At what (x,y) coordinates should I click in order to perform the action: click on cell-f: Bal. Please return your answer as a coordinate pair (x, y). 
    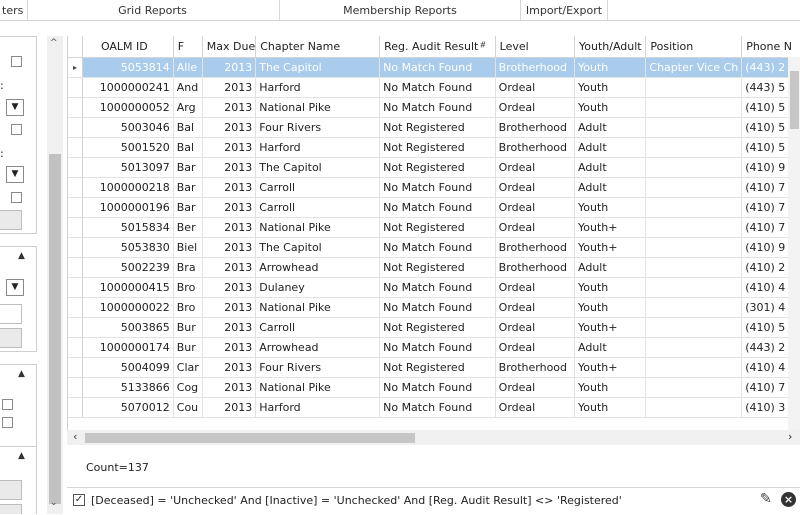
    Looking at the image, I should click on (188, 147).